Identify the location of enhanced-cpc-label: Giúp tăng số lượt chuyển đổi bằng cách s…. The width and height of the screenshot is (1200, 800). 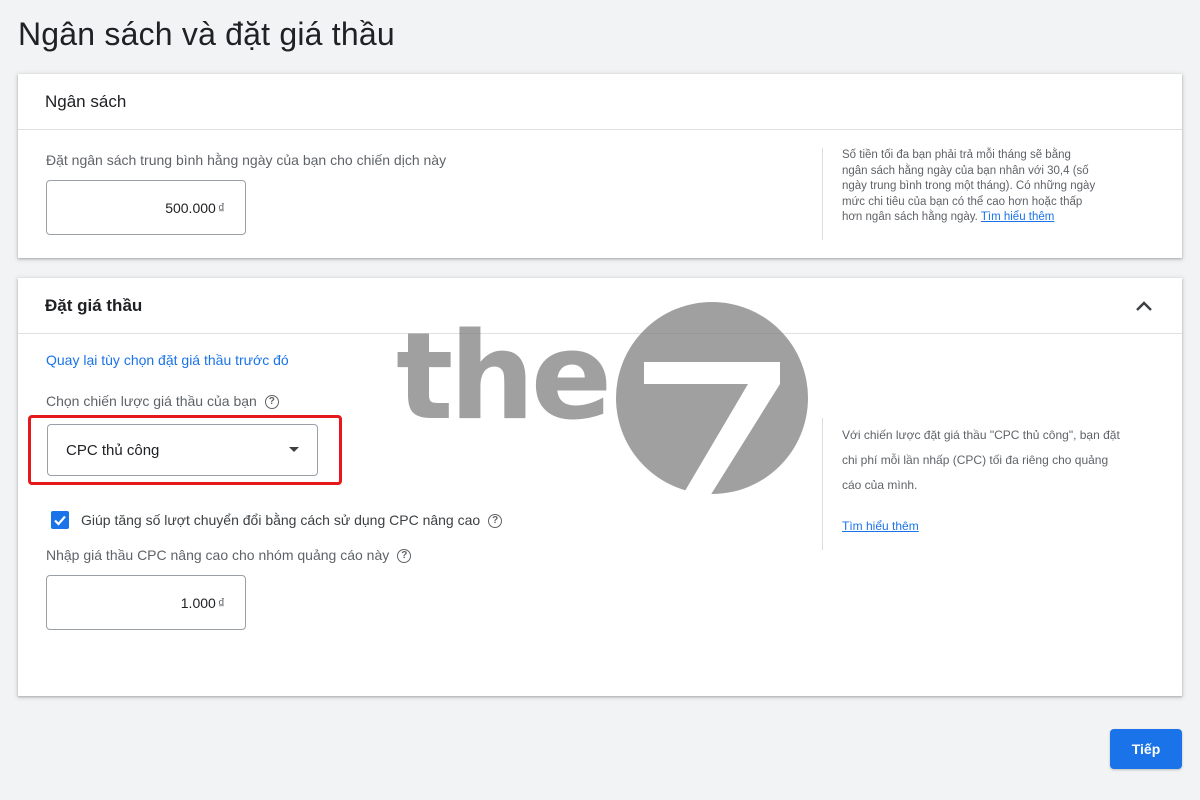
(281, 520).